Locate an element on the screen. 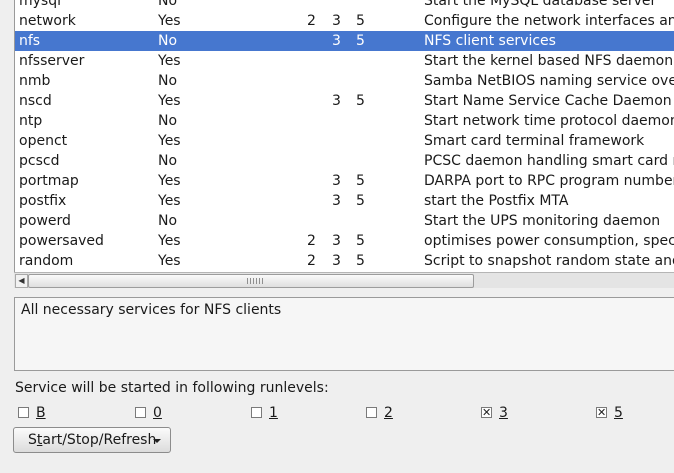 This screenshot has width=674, height=473. table-row: powerd No Start the UPS monitoring daemon is located at coordinates (344, 221).